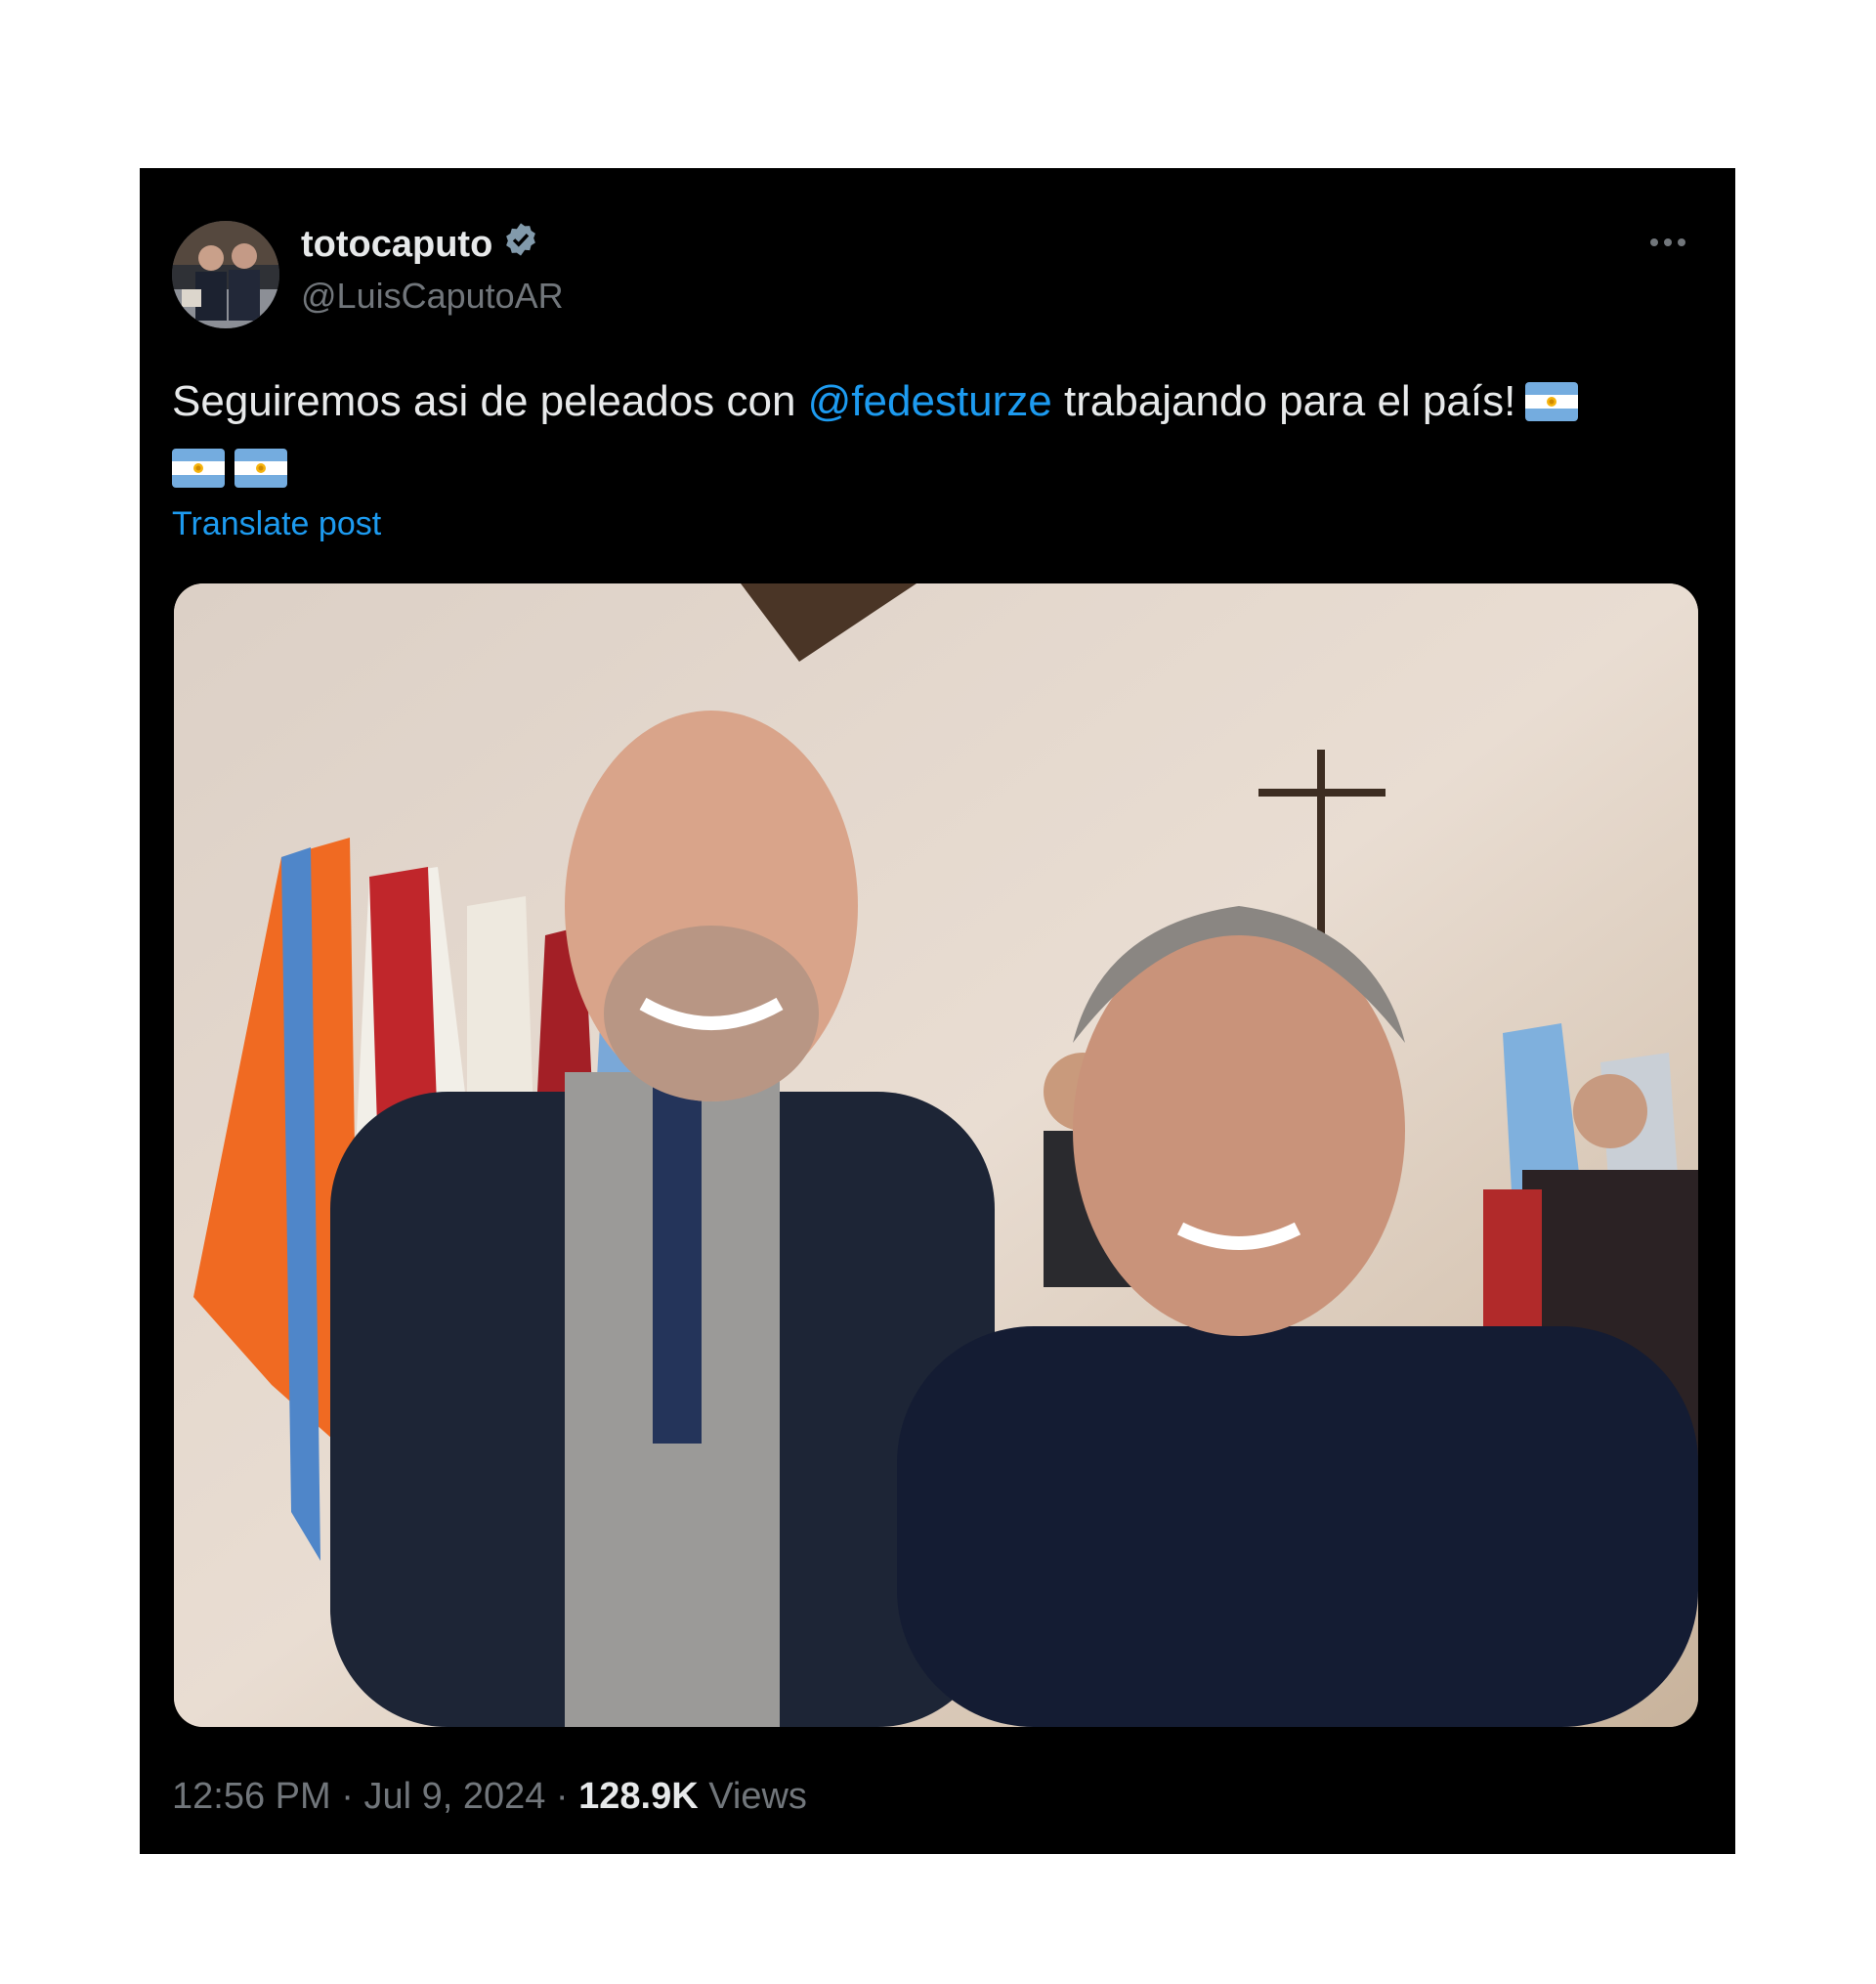 Image resolution: width=1876 pixels, height=1984 pixels. I want to click on post-date: Jul 9, 2024, so click(454, 1797).